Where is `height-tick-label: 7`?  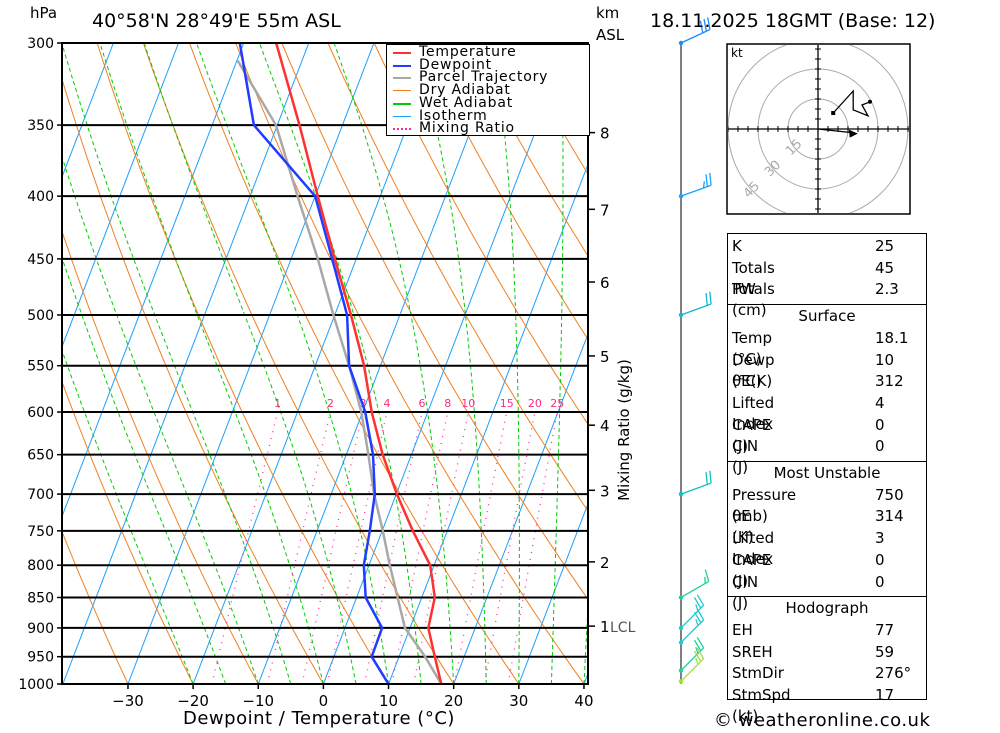
height-tick-label: 7 is located at coordinates (605, 210).